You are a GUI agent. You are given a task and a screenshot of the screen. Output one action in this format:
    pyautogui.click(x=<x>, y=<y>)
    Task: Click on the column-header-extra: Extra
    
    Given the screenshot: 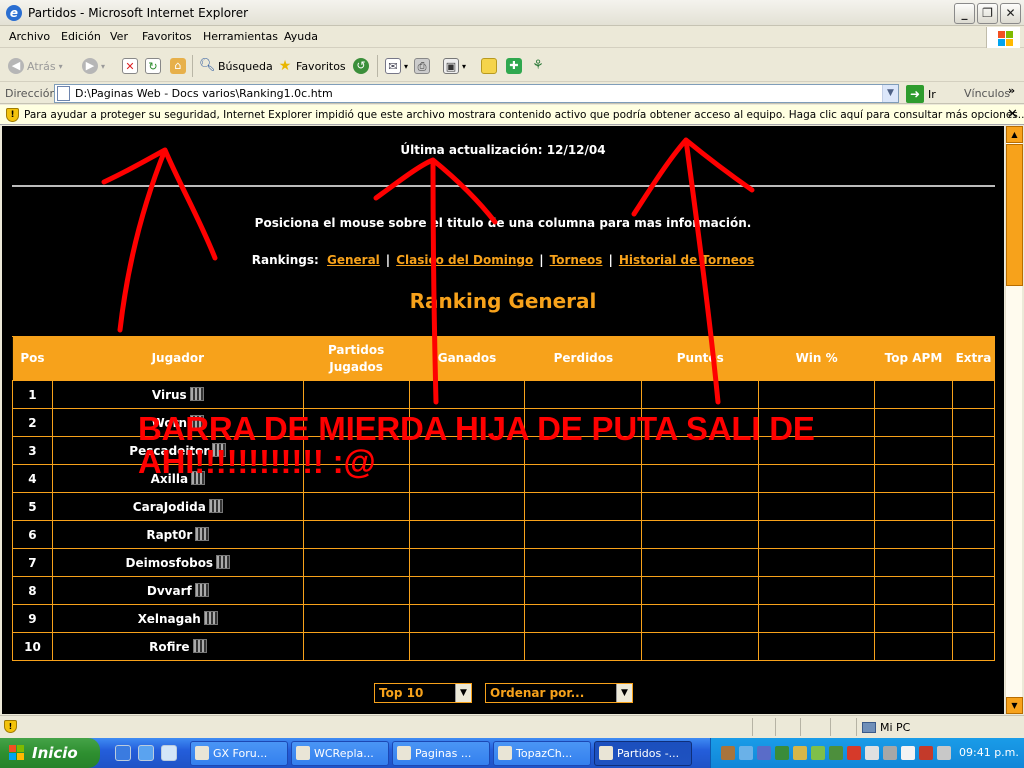 What is the action you would take?
    pyautogui.click(x=973, y=358)
    